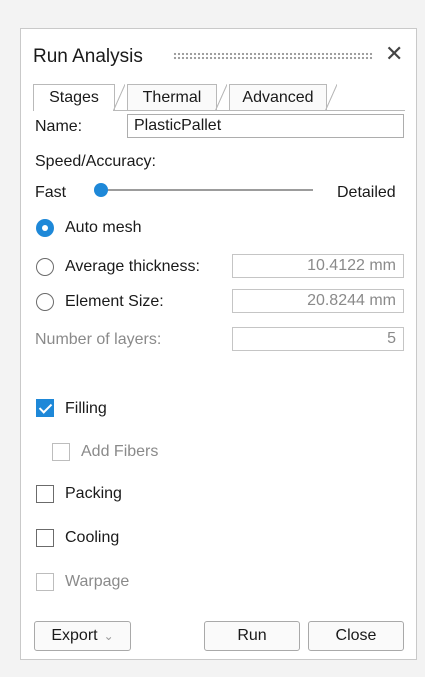  What do you see at coordinates (101, 190) in the screenshot?
I see `slider-thumb` at bounding box center [101, 190].